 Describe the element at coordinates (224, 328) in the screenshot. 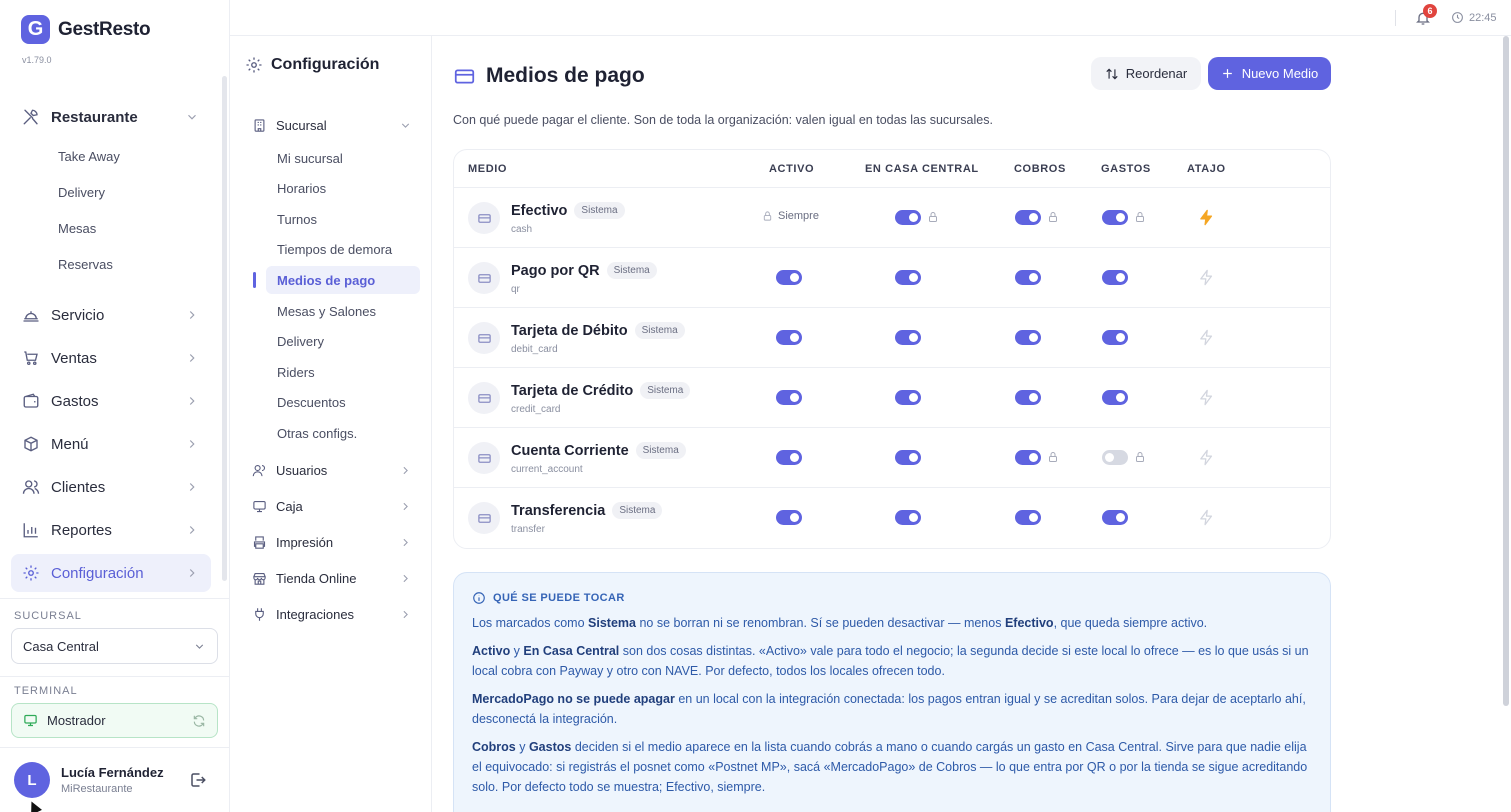

I see `sidebar-scrollbar` at that location.